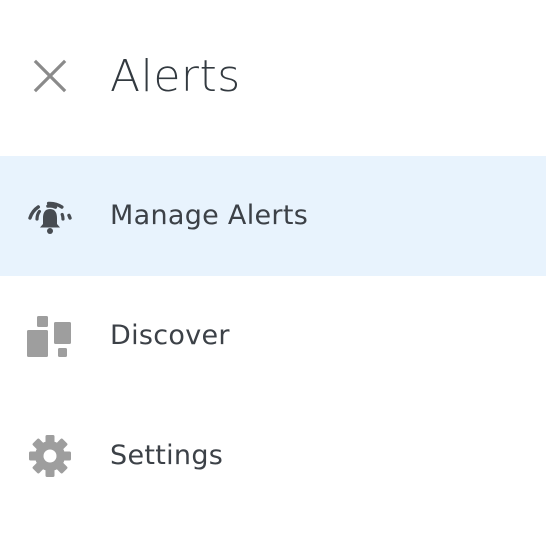 The image size is (546, 540). What do you see at coordinates (167, 455) in the screenshot?
I see `menu-item-label: Settings` at bounding box center [167, 455].